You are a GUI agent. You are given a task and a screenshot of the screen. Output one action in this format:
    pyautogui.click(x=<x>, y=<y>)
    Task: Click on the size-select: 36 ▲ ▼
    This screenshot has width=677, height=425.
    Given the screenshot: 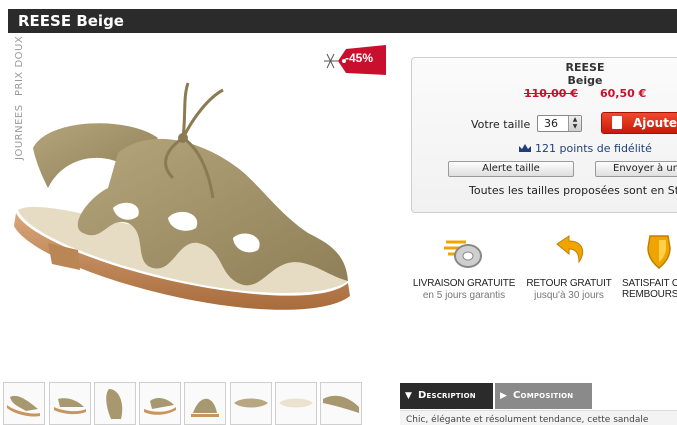 What is the action you would take?
    pyautogui.click(x=559, y=123)
    